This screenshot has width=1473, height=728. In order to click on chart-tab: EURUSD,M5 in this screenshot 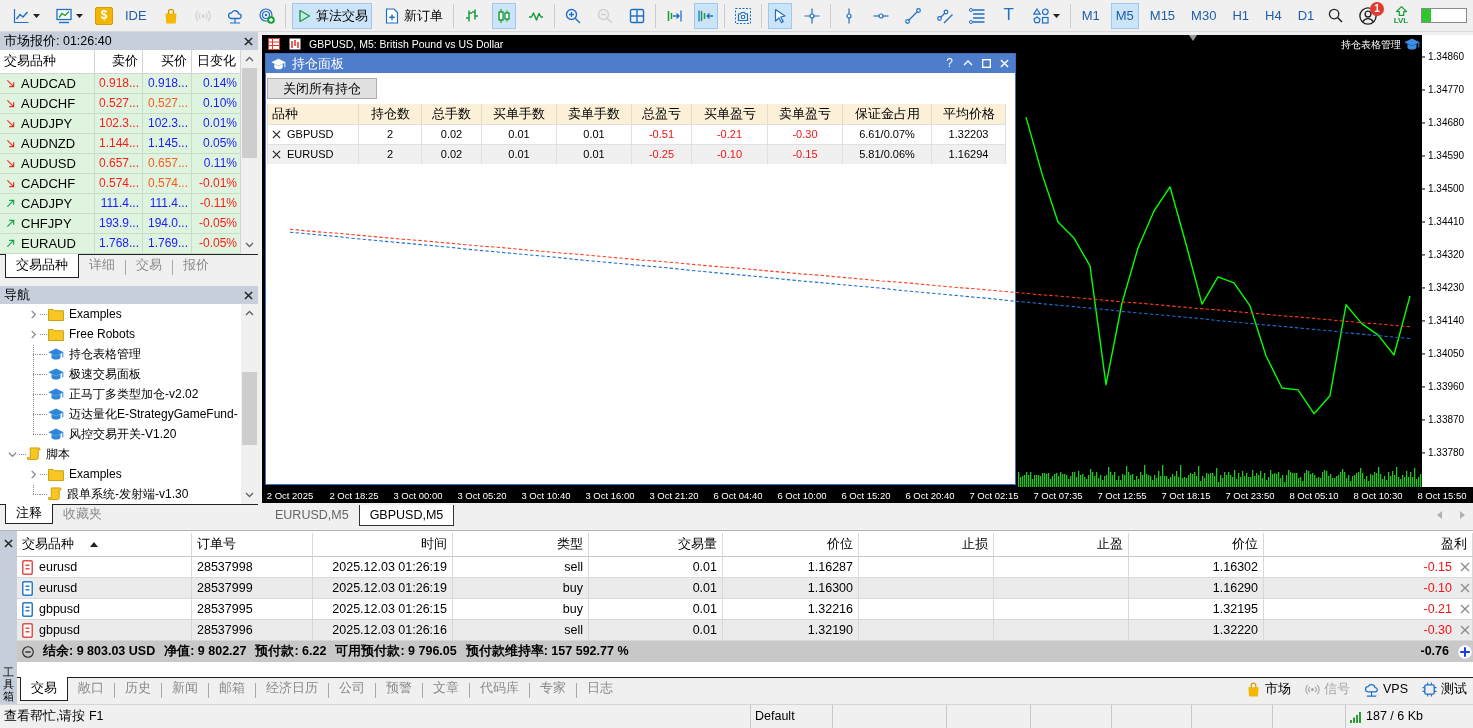, I will do `click(312, 515)`.